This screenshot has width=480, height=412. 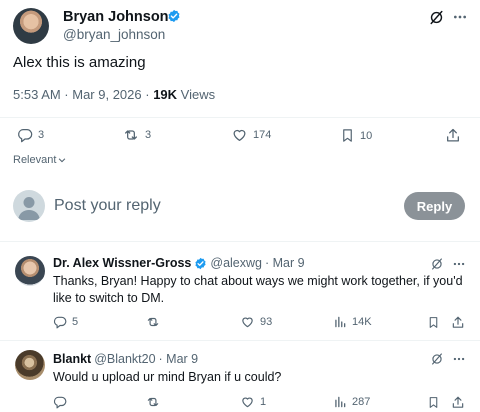 I want to click on sort-label: Relevant, so click(x=35, y=160).